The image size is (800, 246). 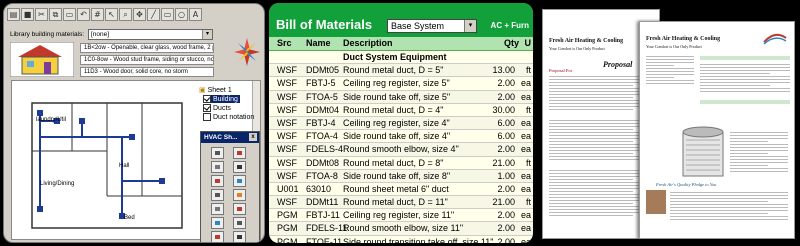 I want to click on column-header-qty: Qty, so click(x=511, y=43).